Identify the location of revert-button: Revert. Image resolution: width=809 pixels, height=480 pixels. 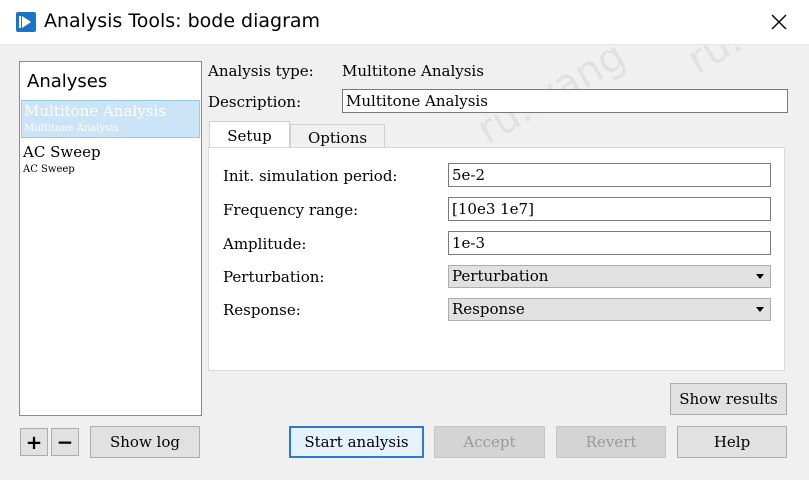
(611, 442).